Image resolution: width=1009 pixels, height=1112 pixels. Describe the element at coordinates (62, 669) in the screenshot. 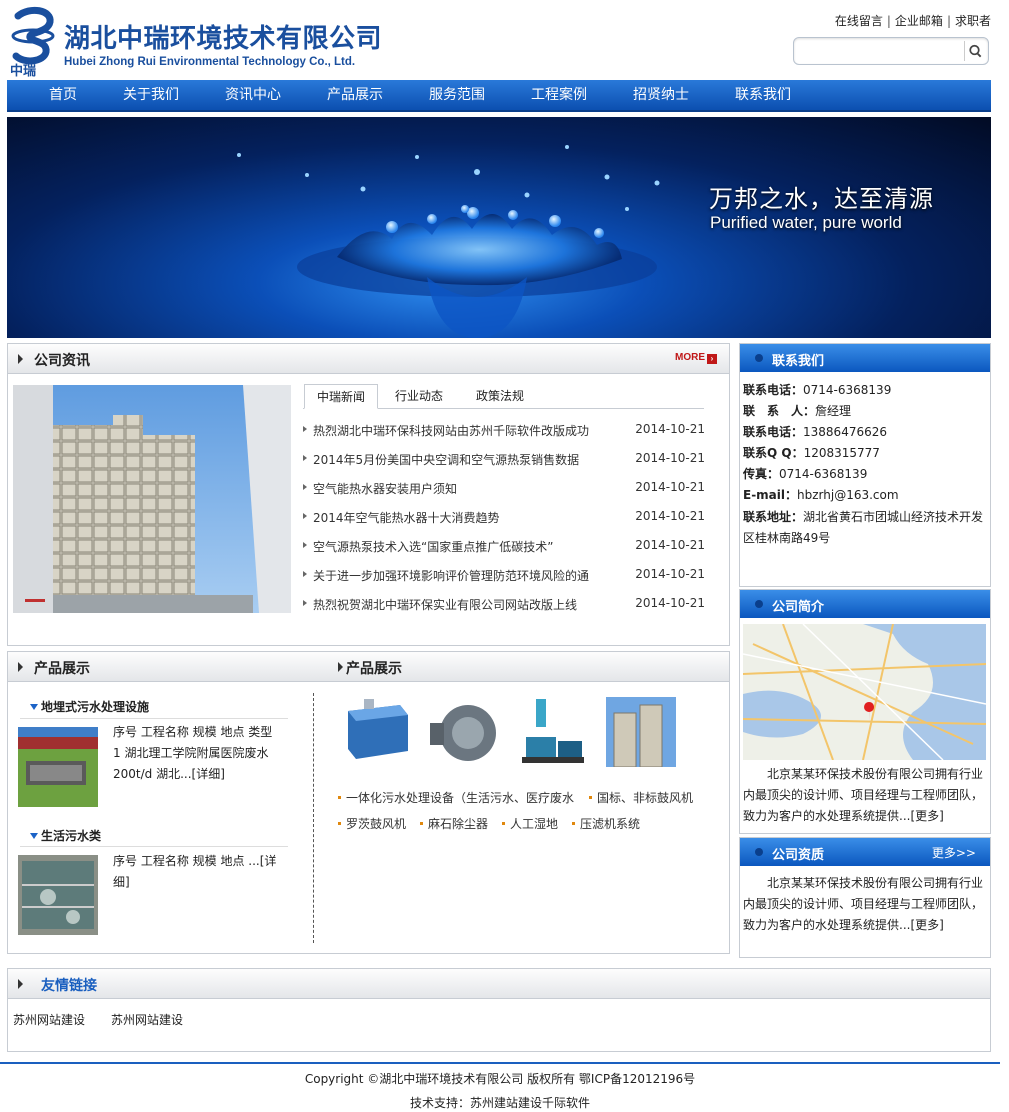

I see `products-left-title: 产品展示` at that location.